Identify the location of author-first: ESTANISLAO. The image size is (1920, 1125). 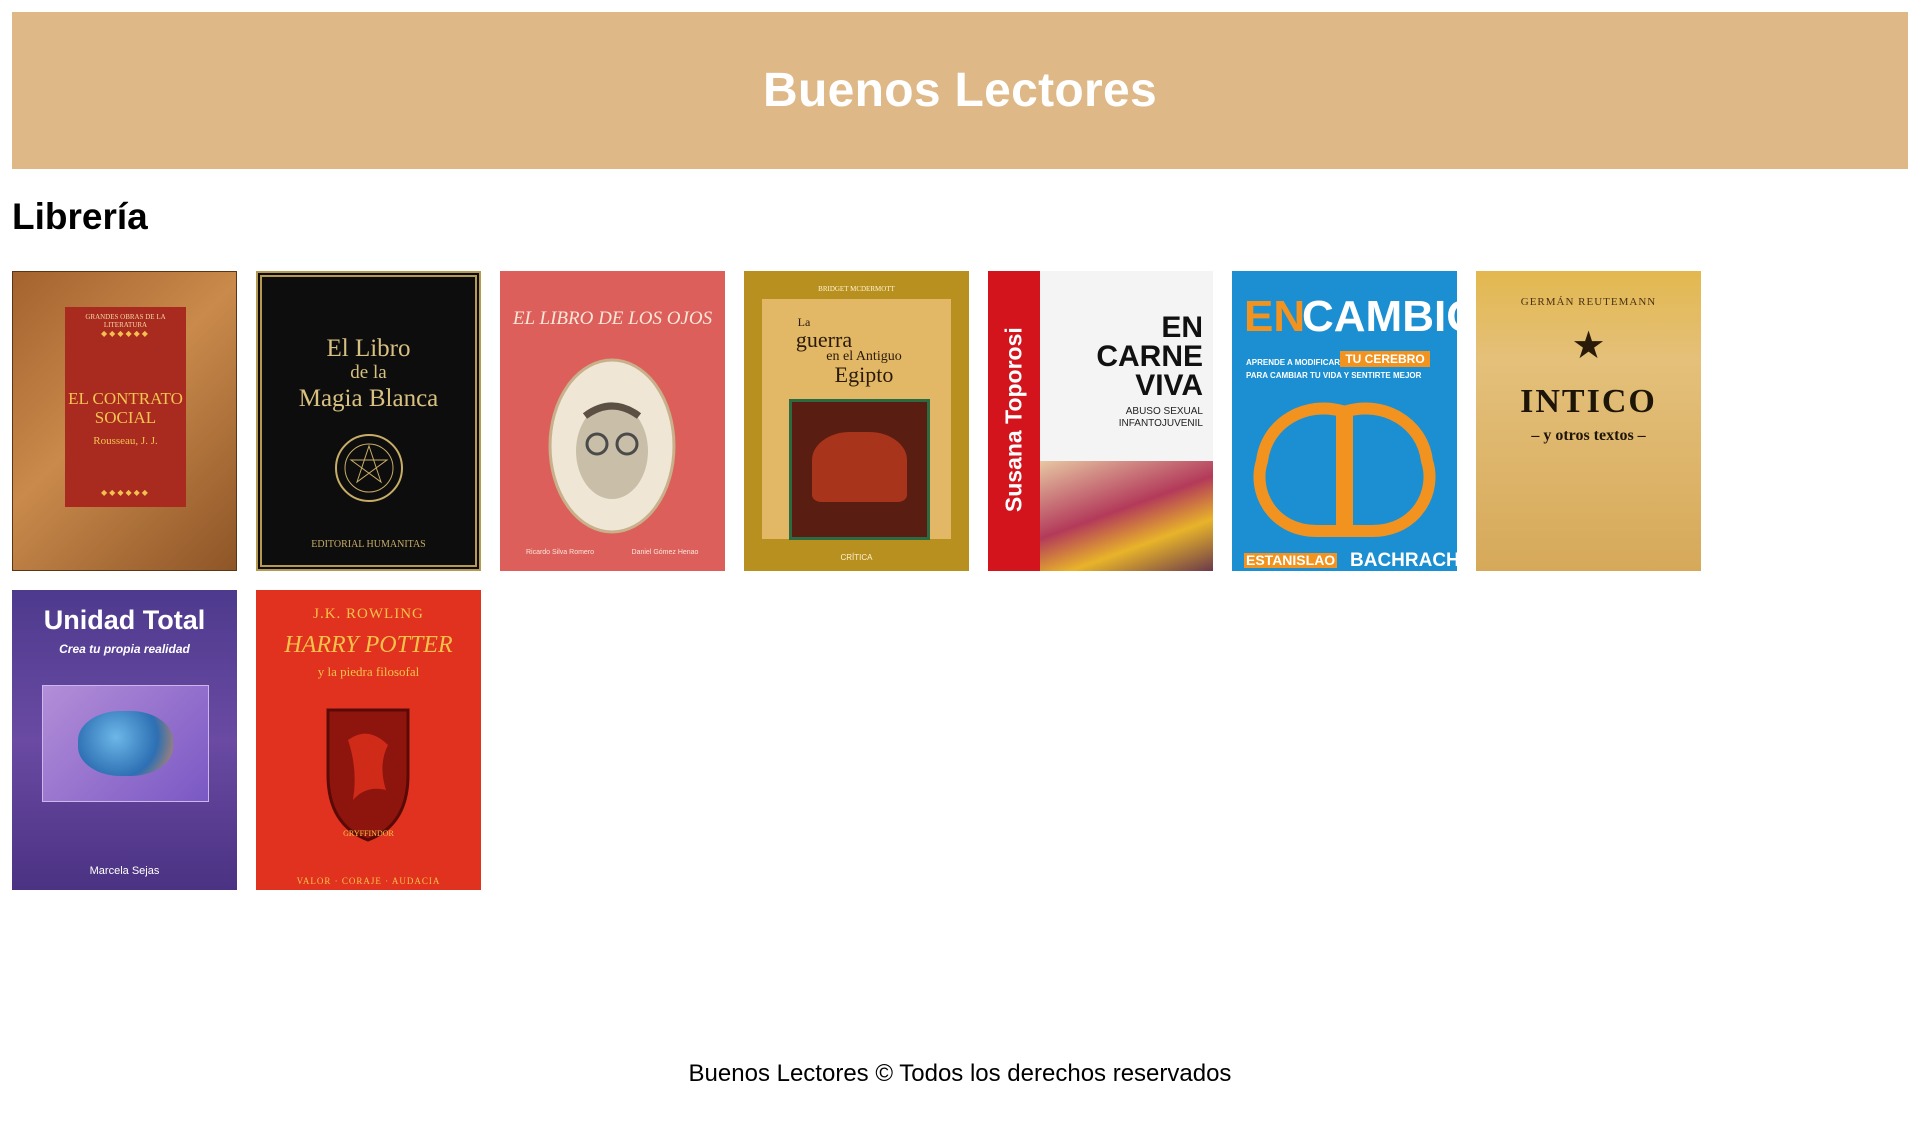
(1291, 560).